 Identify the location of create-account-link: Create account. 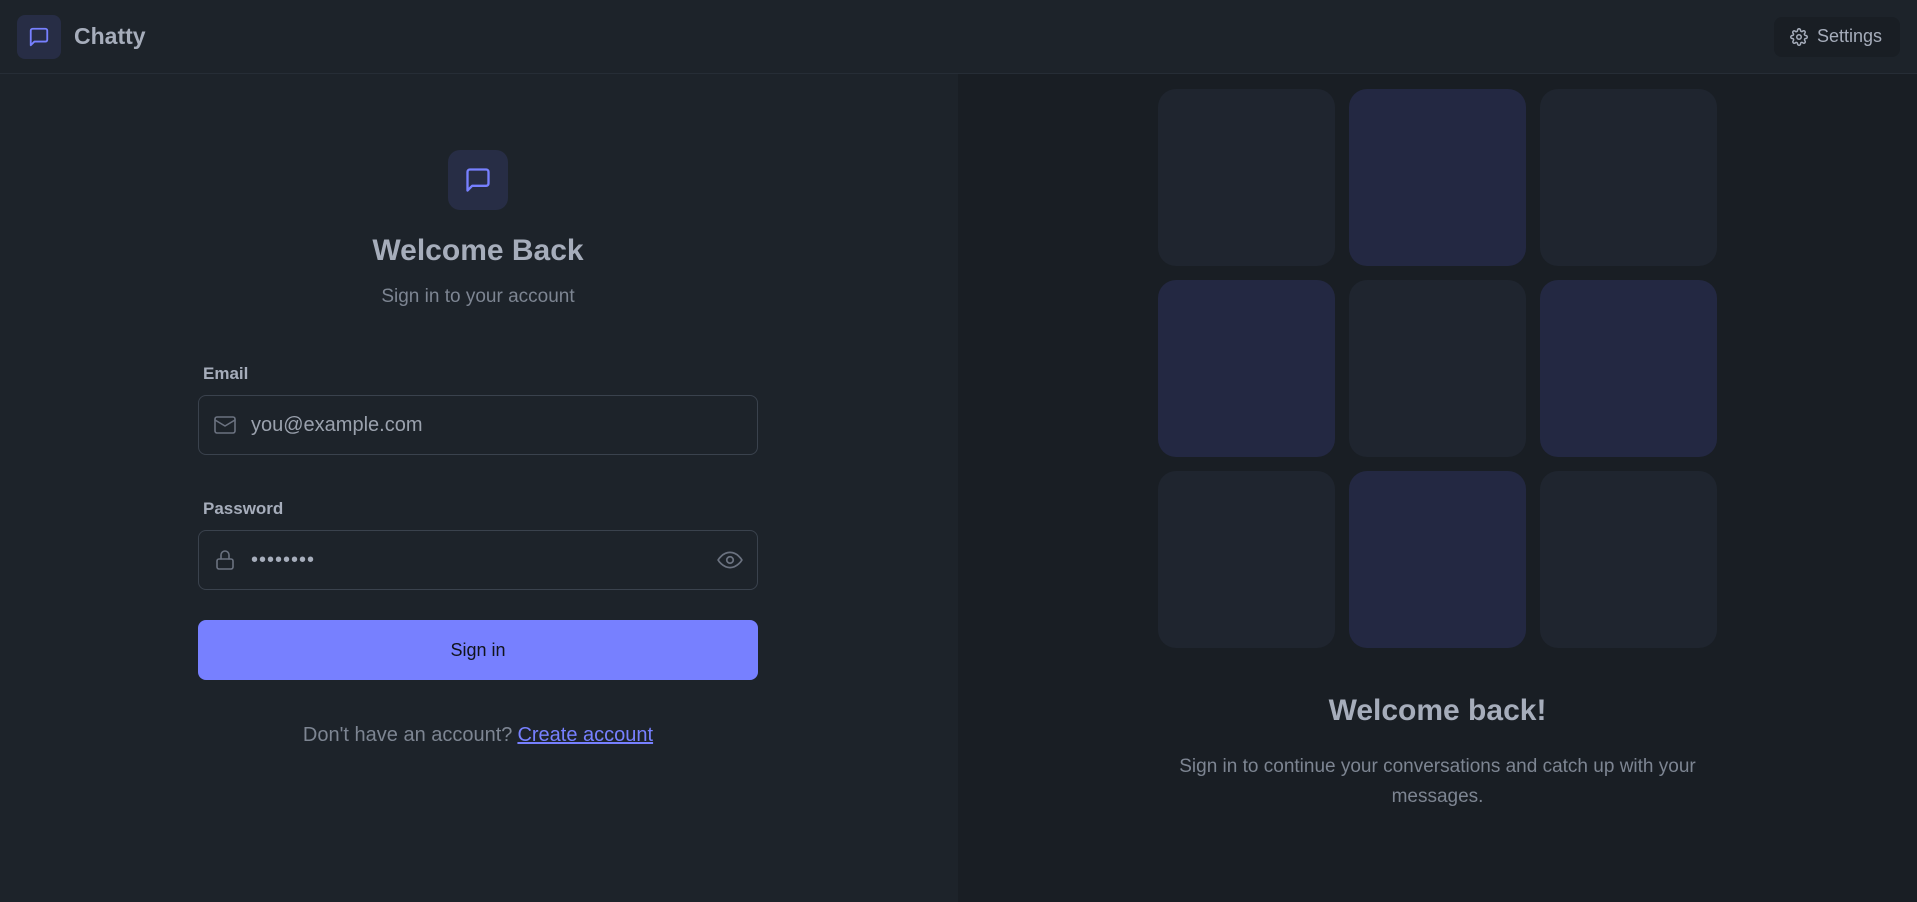
(585, 735).